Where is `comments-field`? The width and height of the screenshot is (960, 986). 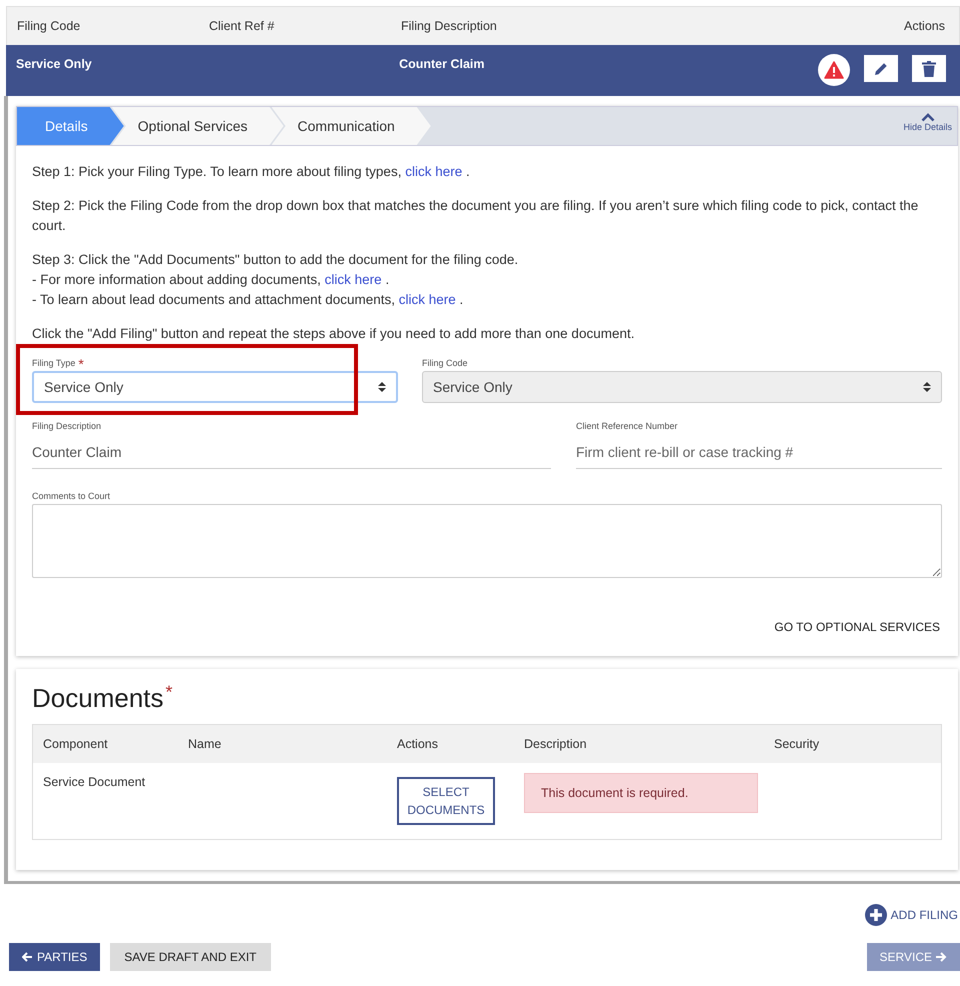
comments-field is located at coordinates (487, 541).